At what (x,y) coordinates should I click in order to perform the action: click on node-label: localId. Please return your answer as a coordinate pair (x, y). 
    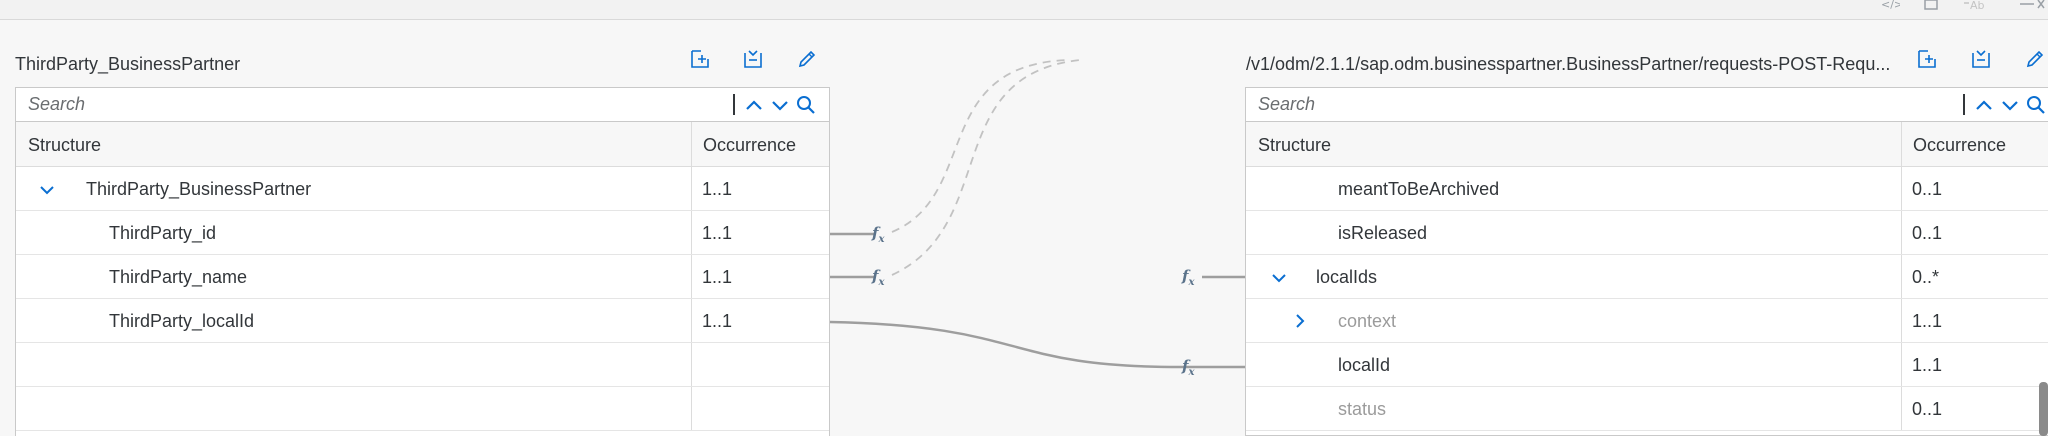
    Looking at the image, I should click on (1364, 365).